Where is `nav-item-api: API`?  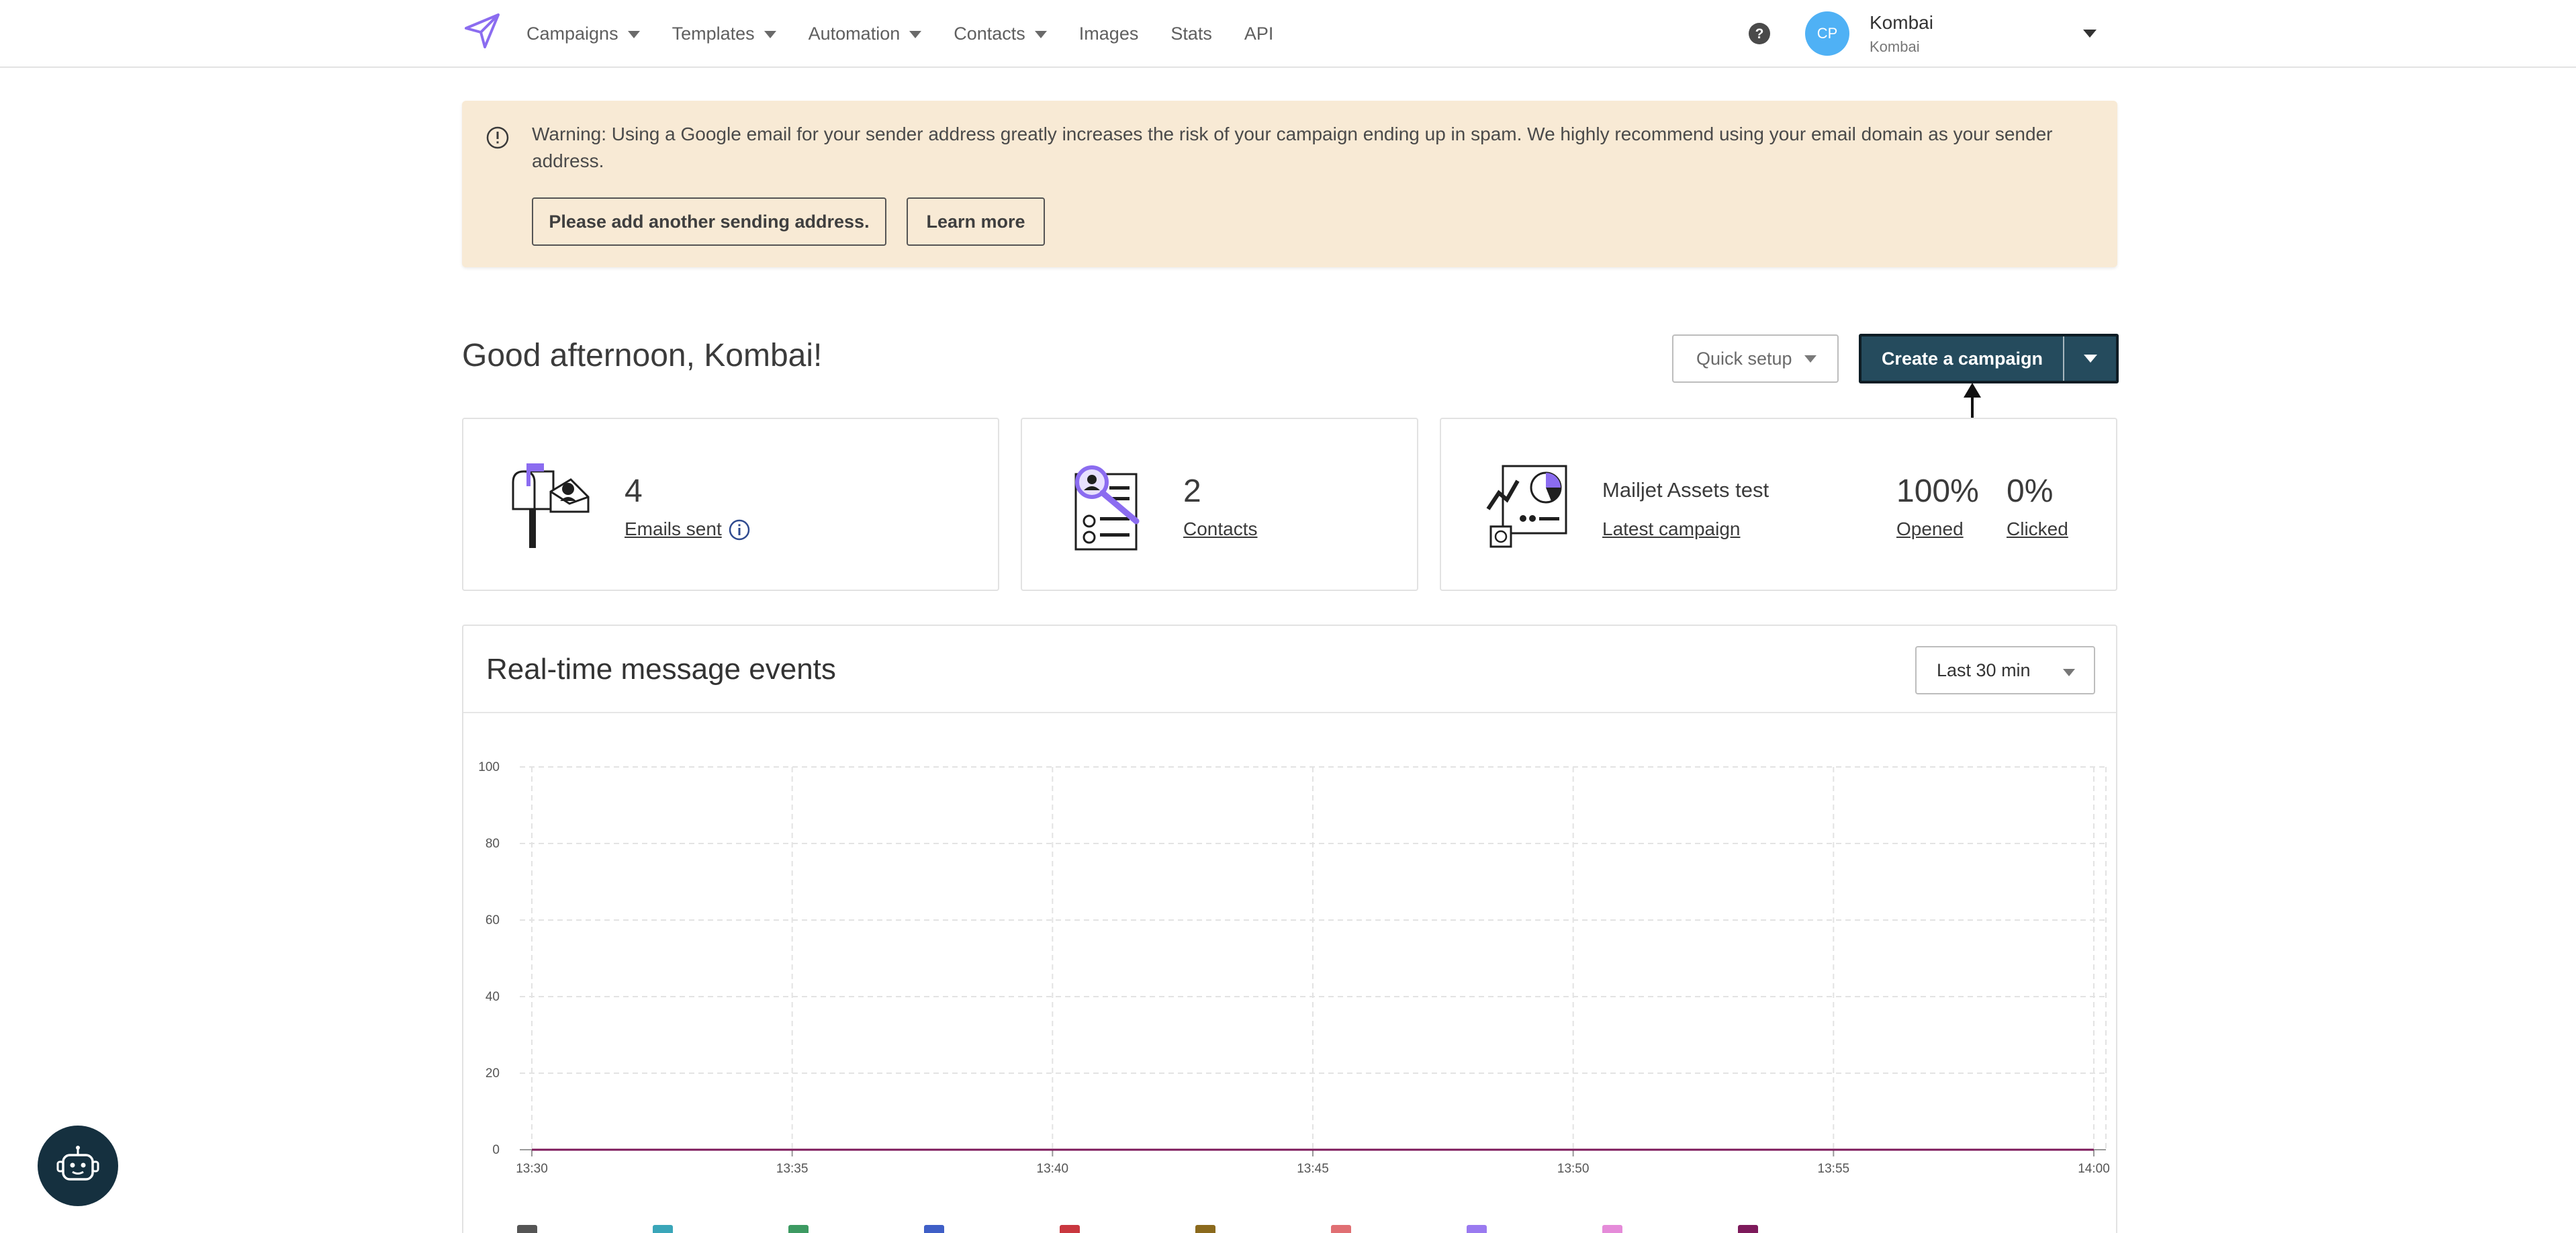 nav-item-api: API is located at coordinates (1259, 34).